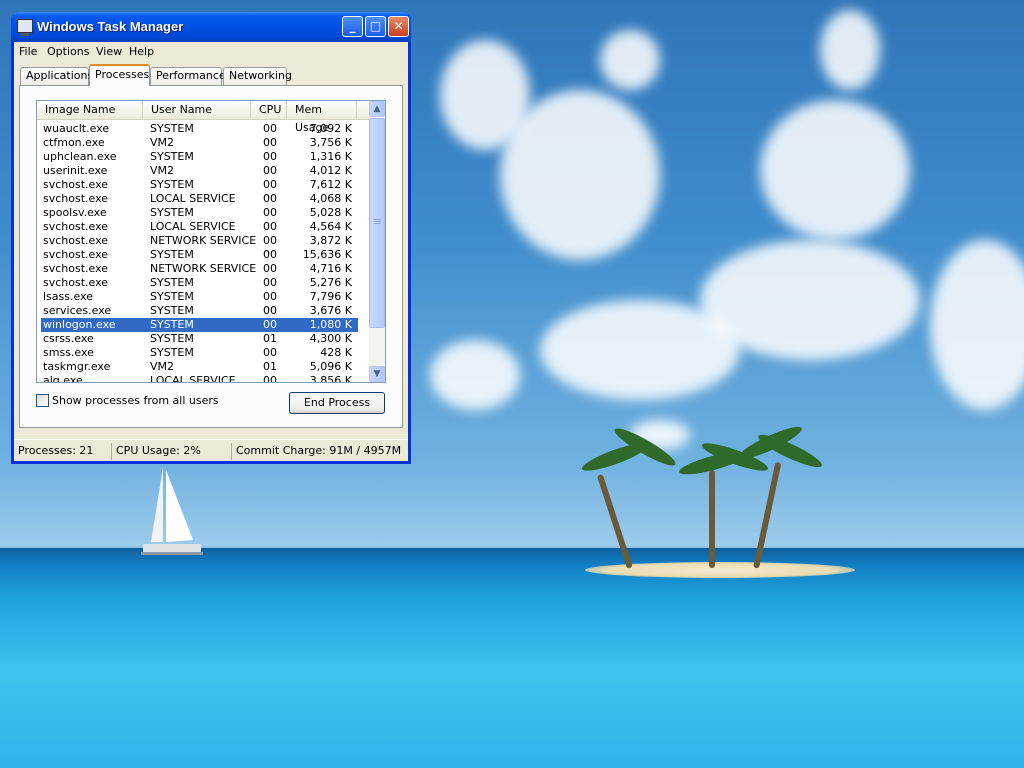 This screenshot has width=1024, height=768. I want to click on minimize-icon: _, so click(352, 26).